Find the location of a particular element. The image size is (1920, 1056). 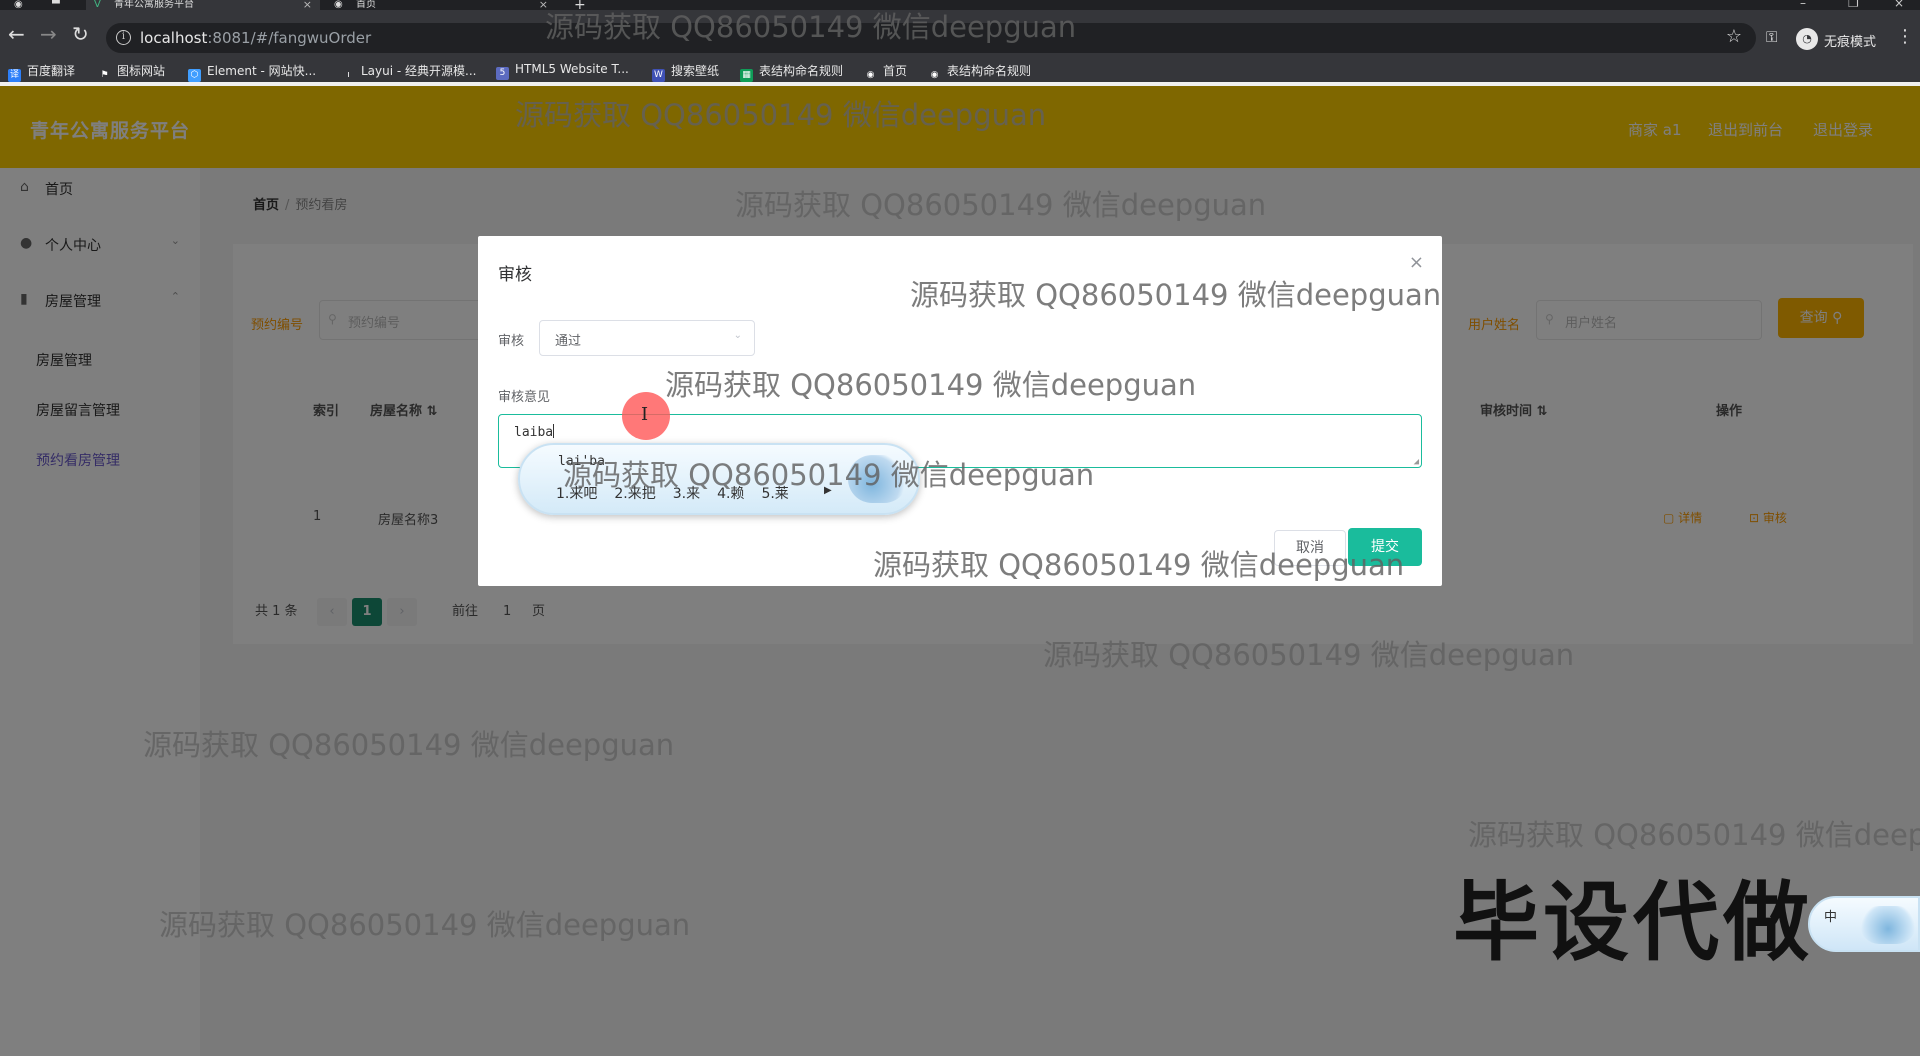

bookmark-item: ⚑ 图标网站 is located at coordinates (131, 72).